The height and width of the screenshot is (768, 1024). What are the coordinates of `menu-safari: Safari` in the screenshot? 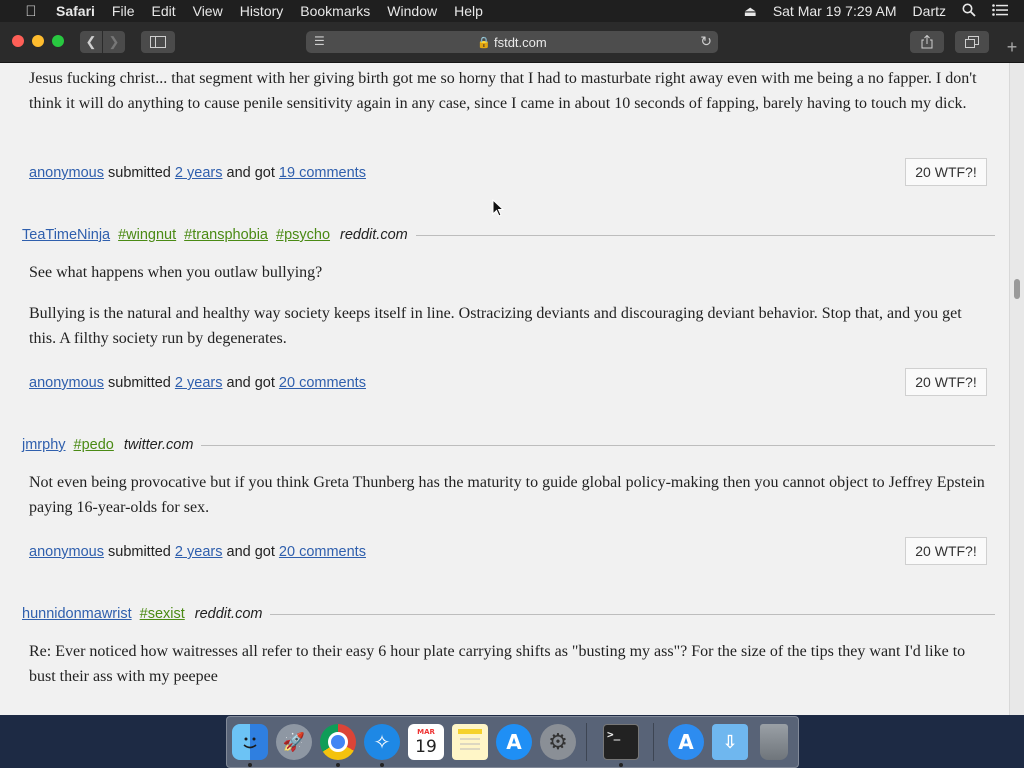 It's located at (75, 11).